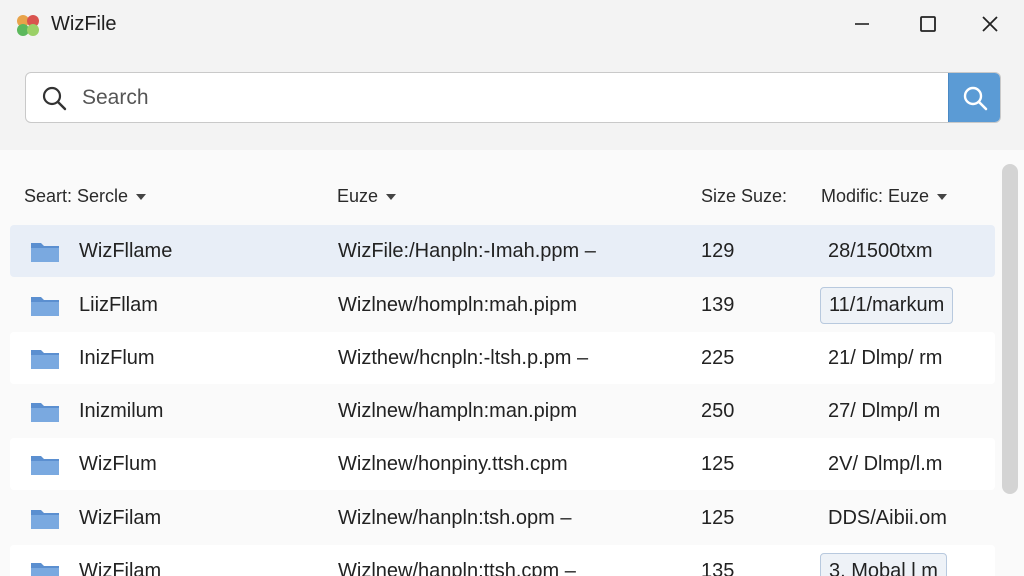  Describe the element at coordinates (126, 251) in the screenshot. I see `file-name: WizFllame` at that location.